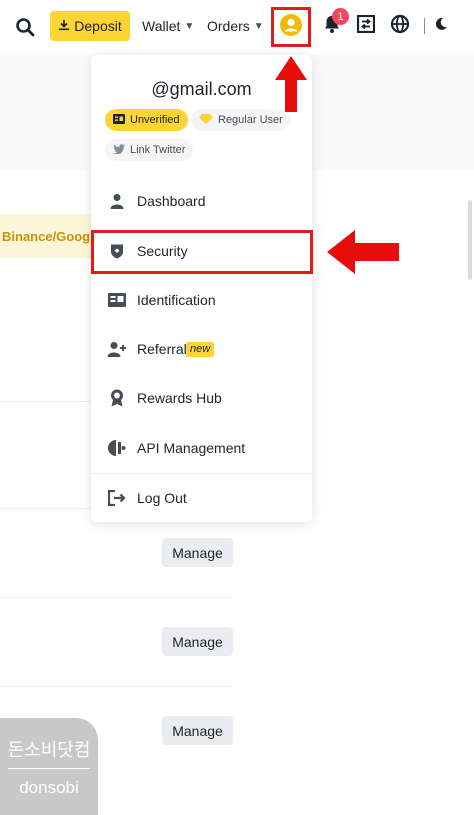 The height and width of the screenshot is (815, 474). What do you see at coordinates (162, 498) in the screenshot?
I see `menu-item-label: Log Out` at bounding box center [162, 498].